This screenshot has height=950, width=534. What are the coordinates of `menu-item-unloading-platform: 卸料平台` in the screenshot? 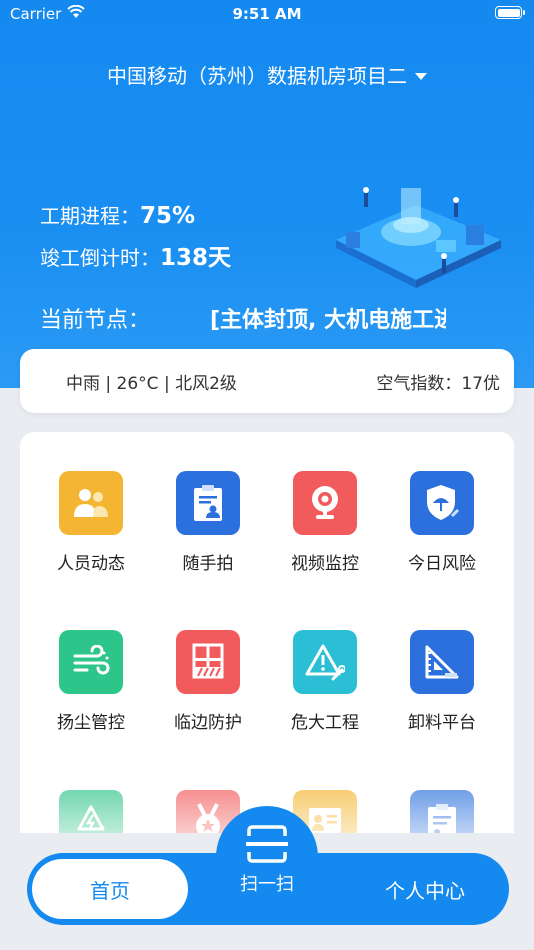 It's located at (442, 681).